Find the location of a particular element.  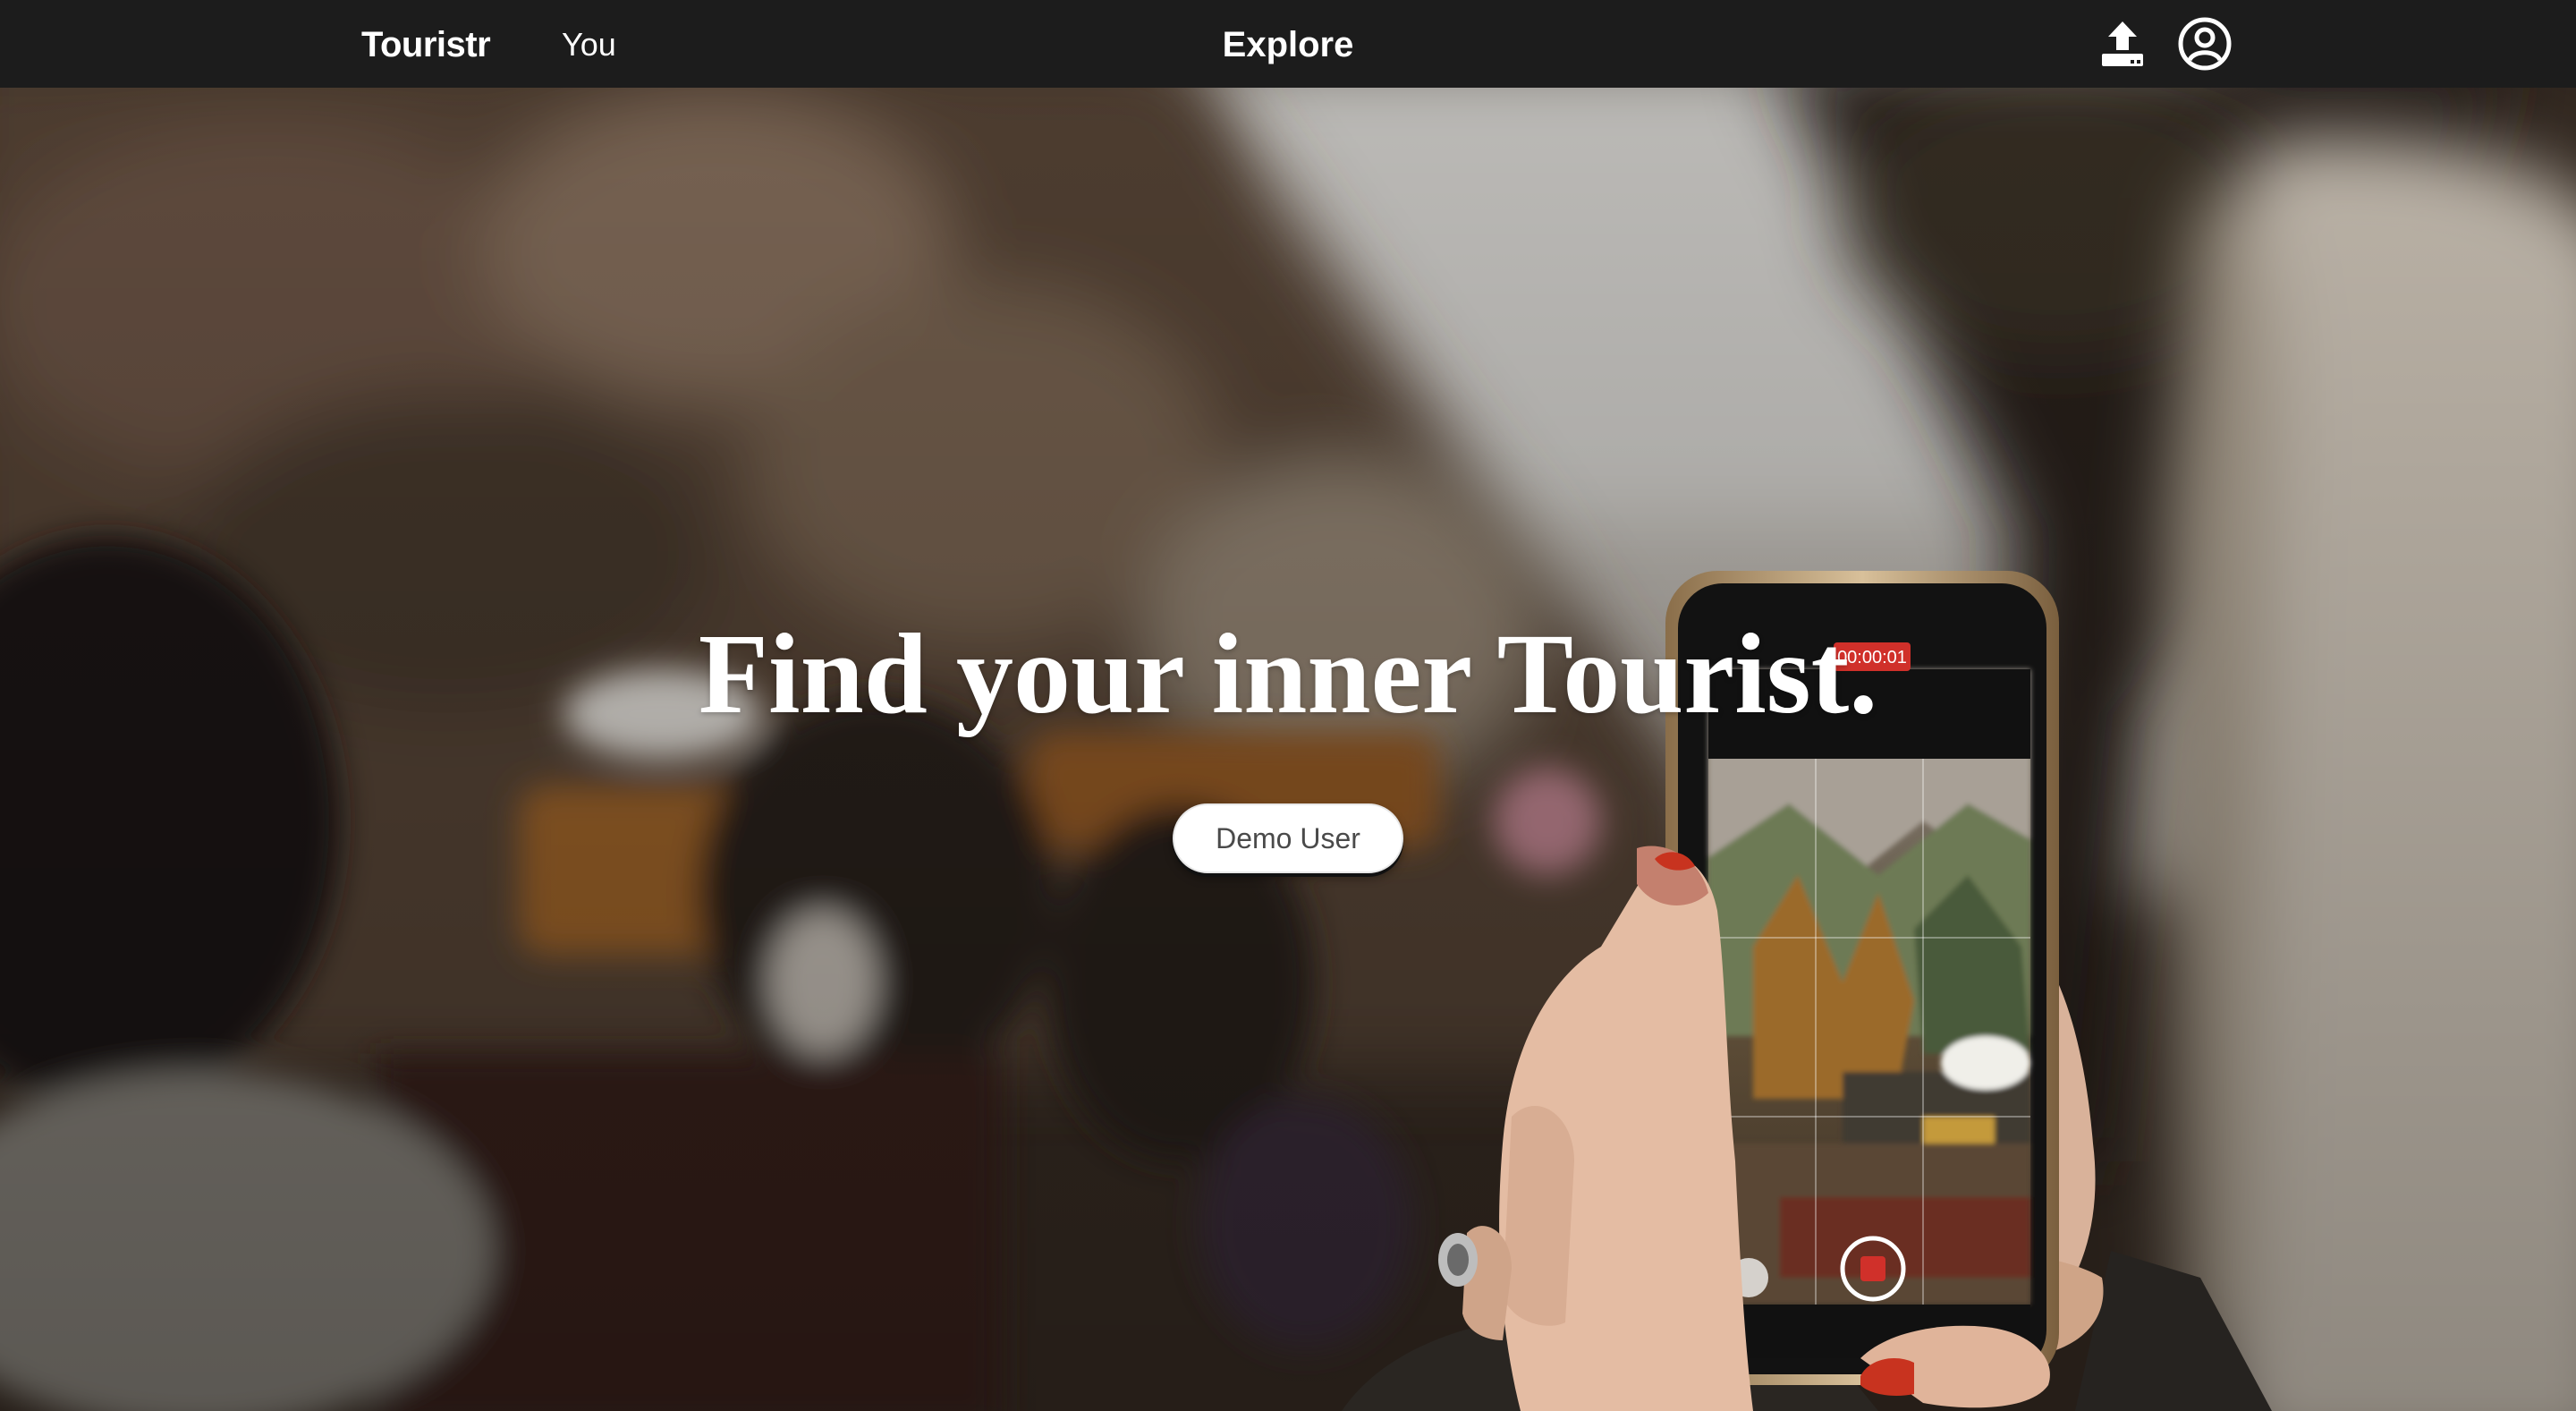

brand-logo: Touristr is located at coordinates (426, 44).